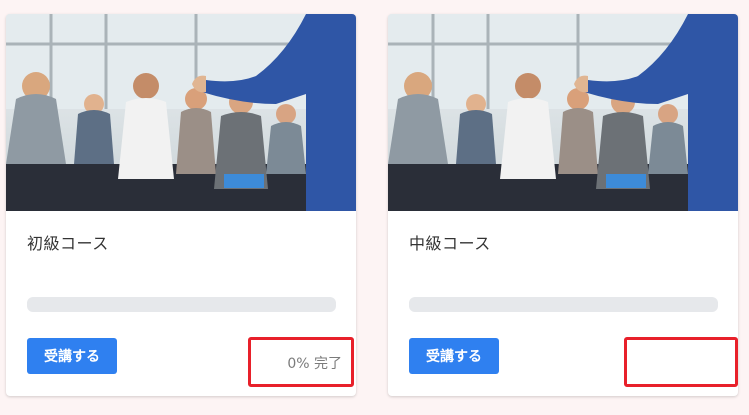 This screenshot has width=749, height=415. I want to click on course-title: 中級コース, so click(450, 243).